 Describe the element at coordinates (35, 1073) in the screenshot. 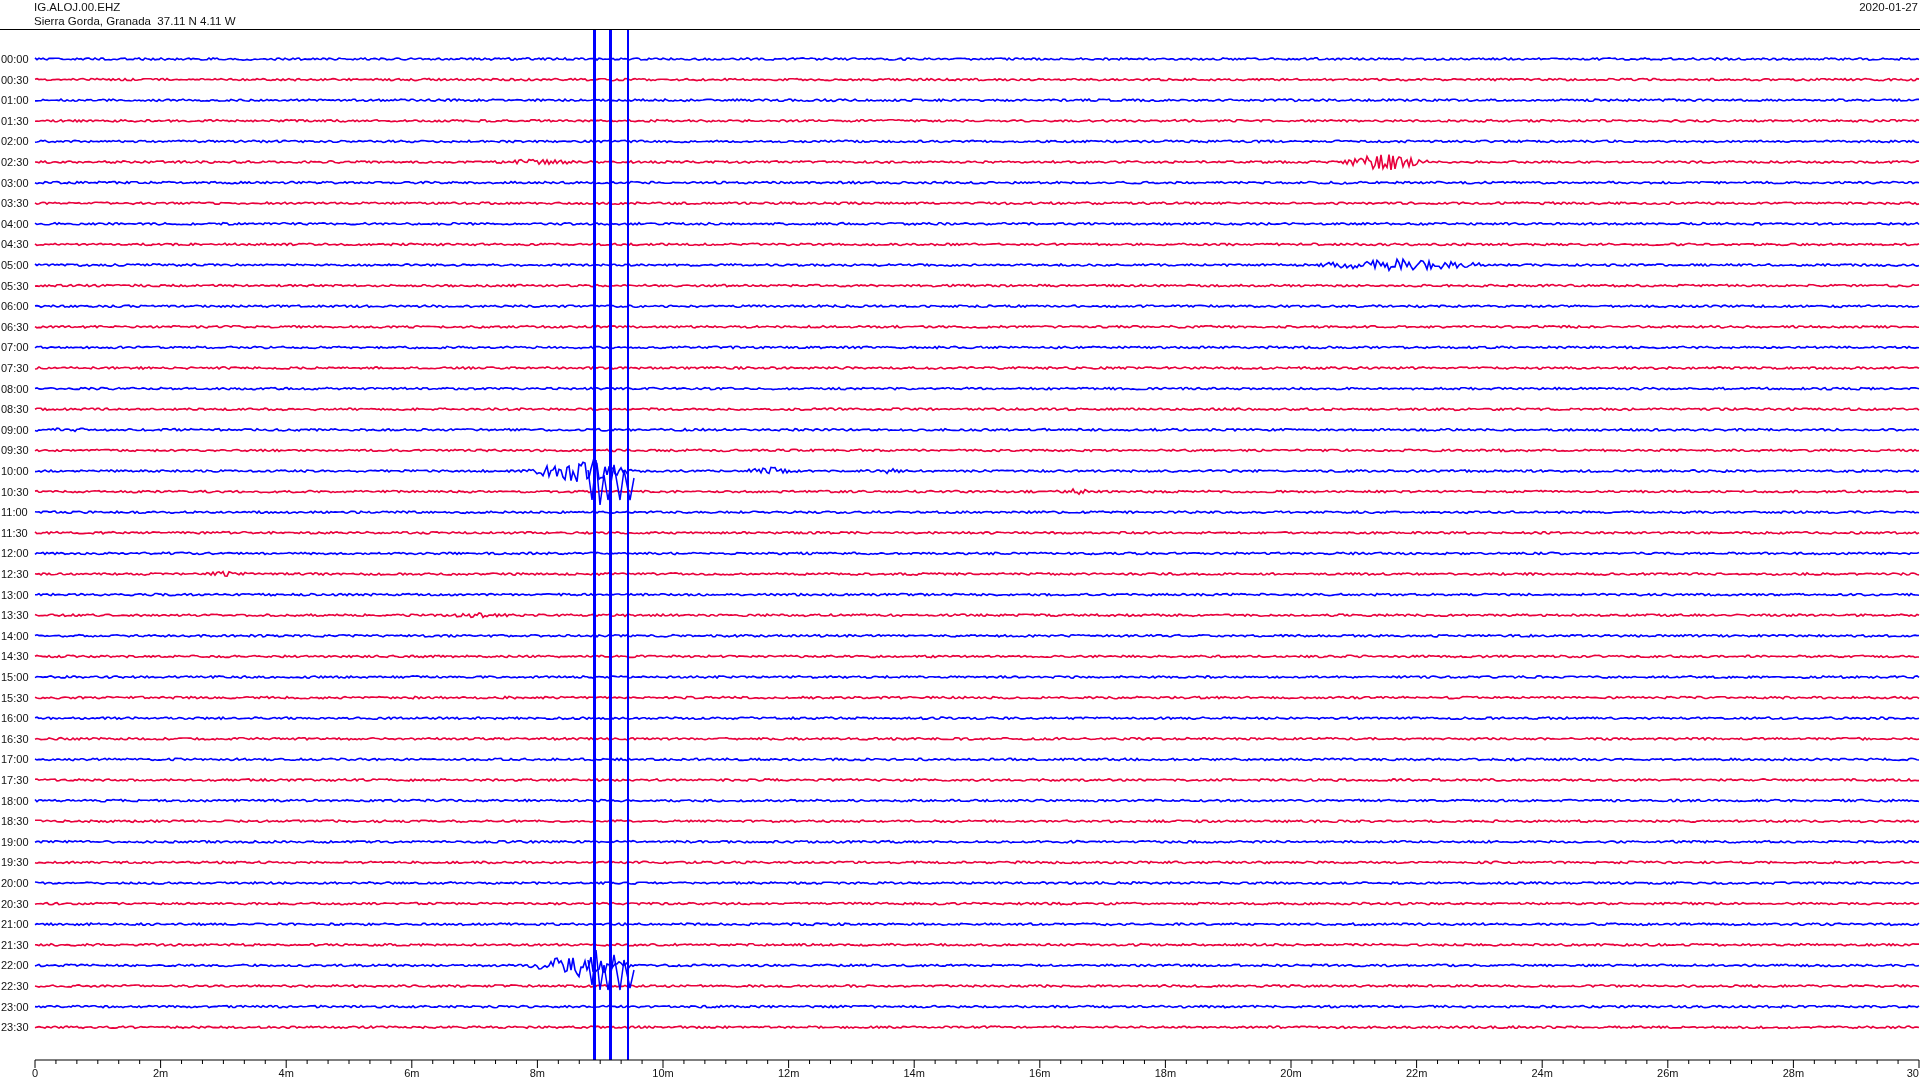

I see `axis-tick-label: 0` at that location.